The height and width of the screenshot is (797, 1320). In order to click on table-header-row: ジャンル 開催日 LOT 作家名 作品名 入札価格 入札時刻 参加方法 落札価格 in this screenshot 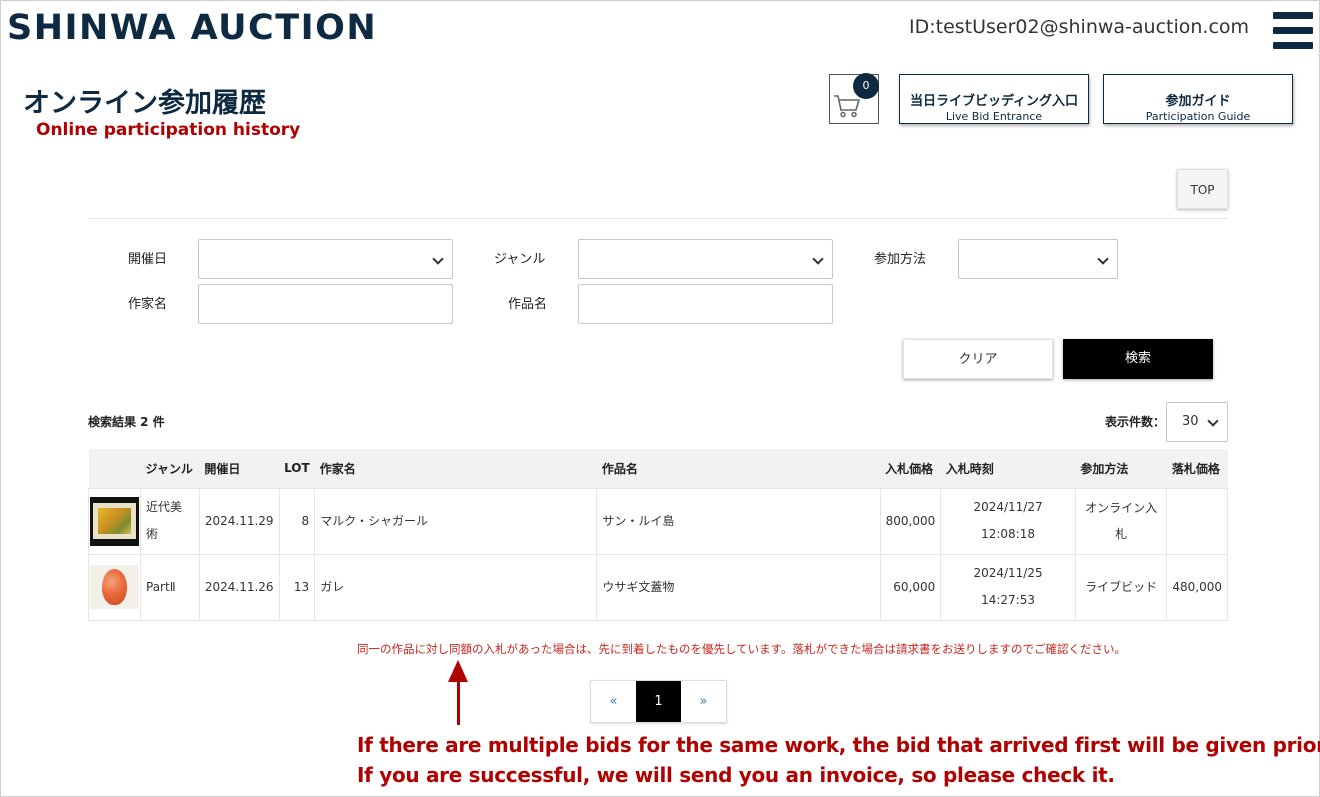, I will do `click(658, 468)`.